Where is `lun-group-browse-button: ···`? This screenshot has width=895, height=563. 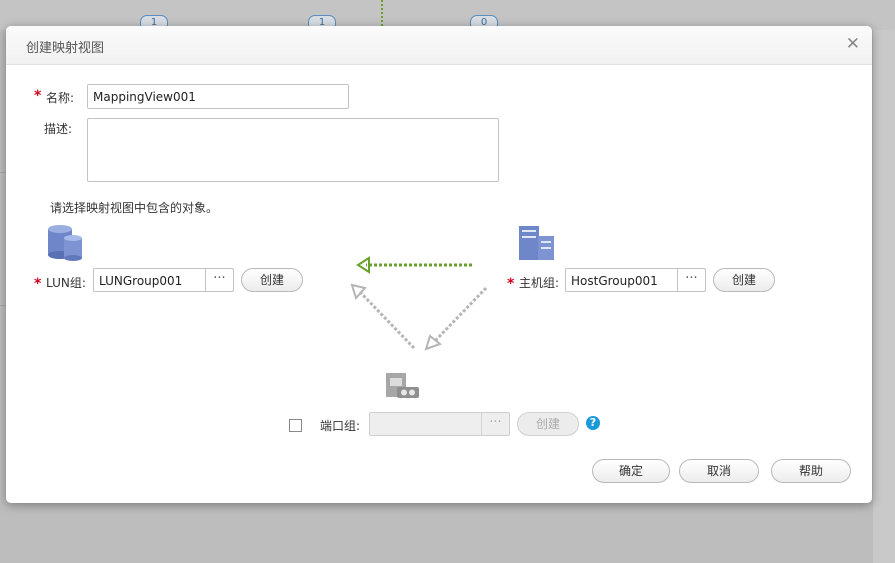 lun-group-browse-button: ··· is located at coordinates (219, 280).